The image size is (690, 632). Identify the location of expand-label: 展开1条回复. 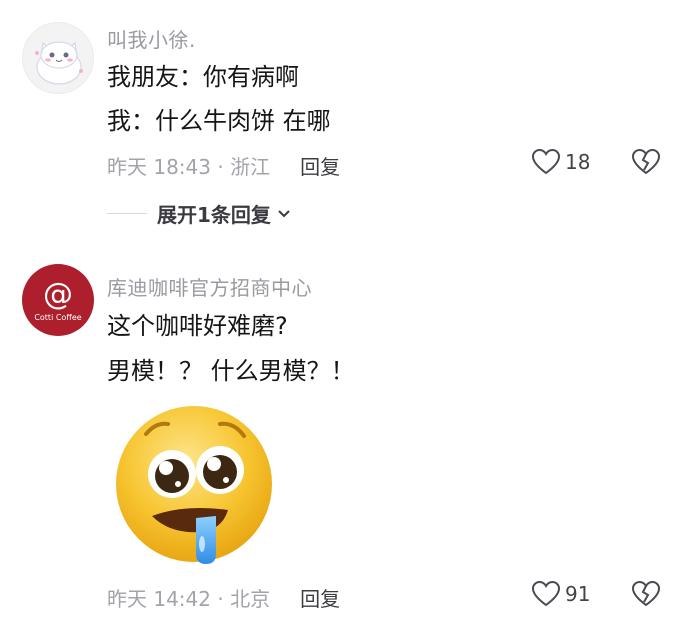
(214, 215).